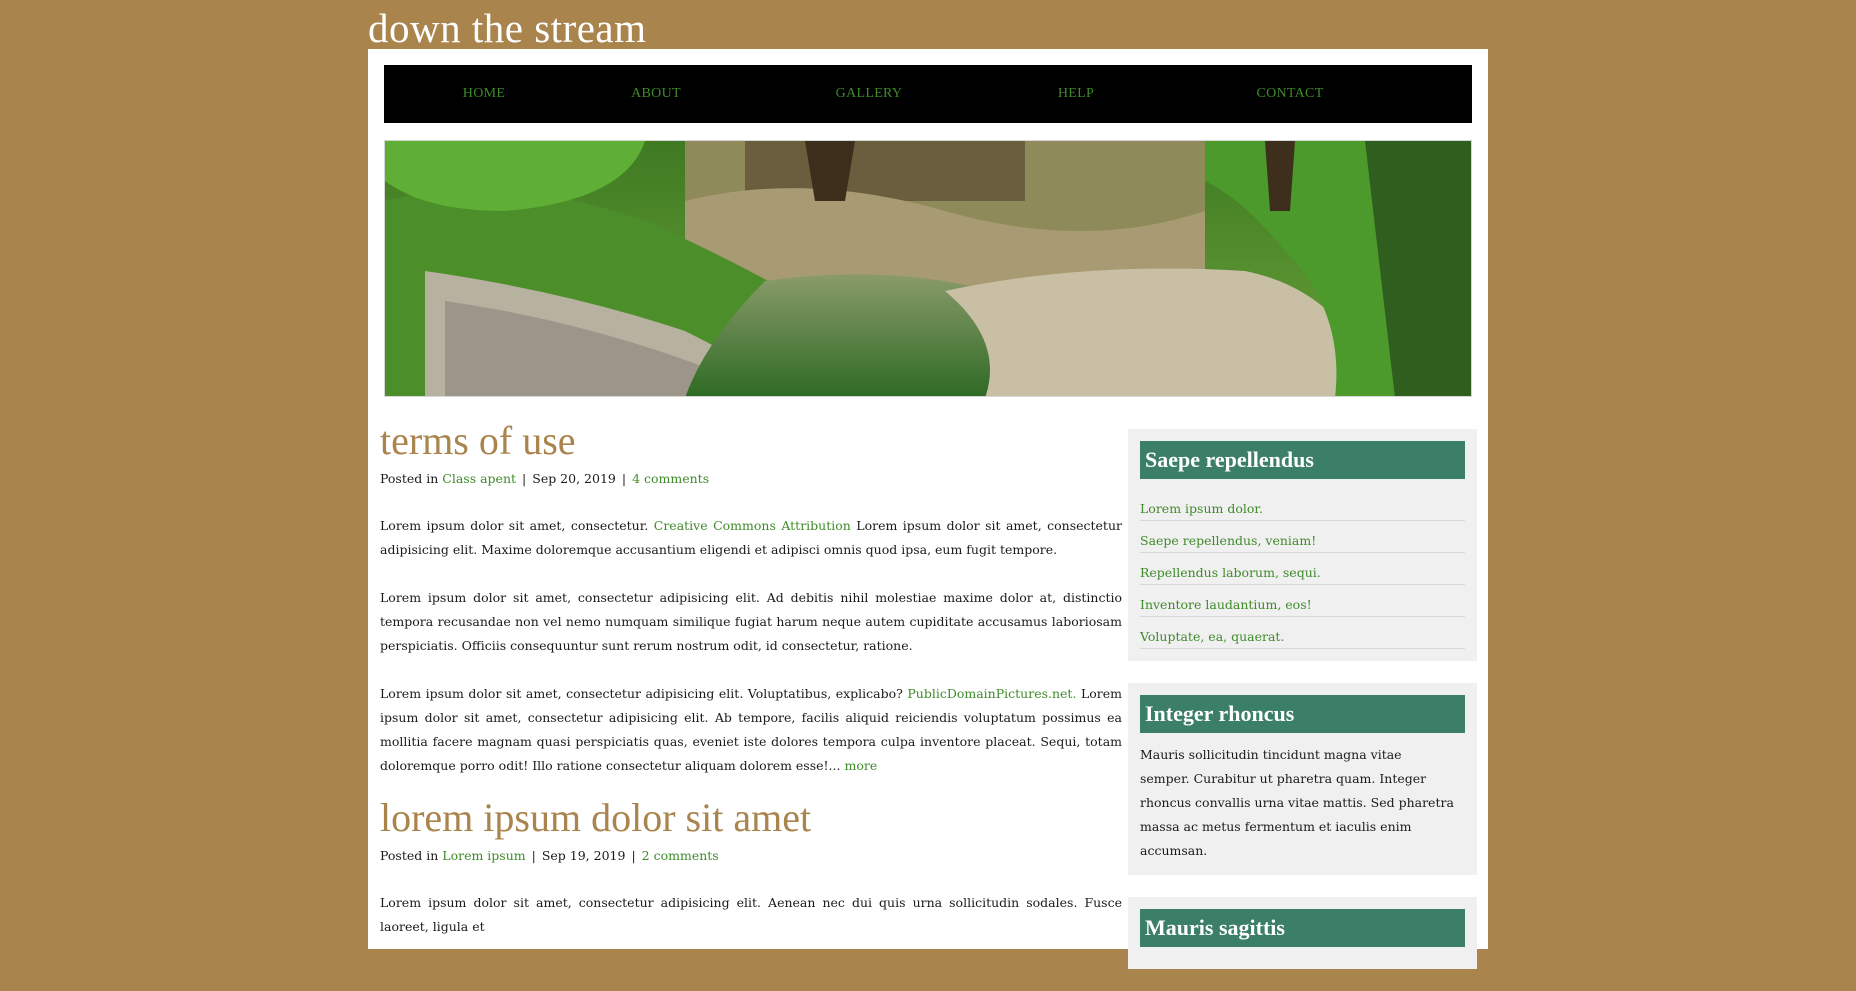 Image resolution: width=1856 pixels, height=991 pixels. I want to click on read-more-link: more, so click(860, 765).